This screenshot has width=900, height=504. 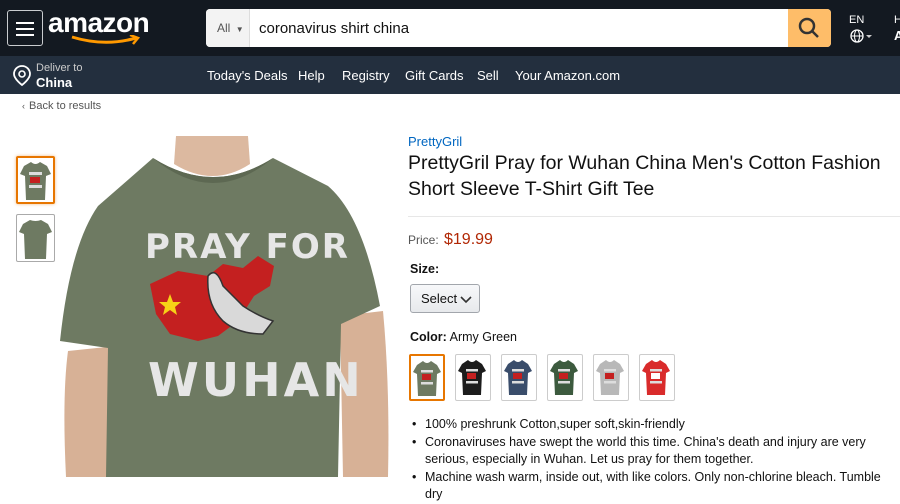 I want to click on shirt-text-top: PRAY FOR, so click(x=247, y=247).